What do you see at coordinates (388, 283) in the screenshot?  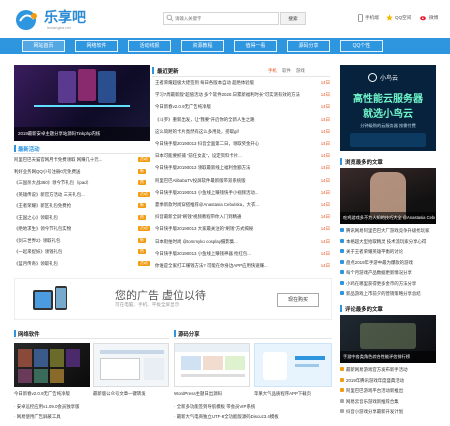 I see `hot-item: 小鸡在哪里获得更多金币的方法分享` at bounding box center [388, 283].